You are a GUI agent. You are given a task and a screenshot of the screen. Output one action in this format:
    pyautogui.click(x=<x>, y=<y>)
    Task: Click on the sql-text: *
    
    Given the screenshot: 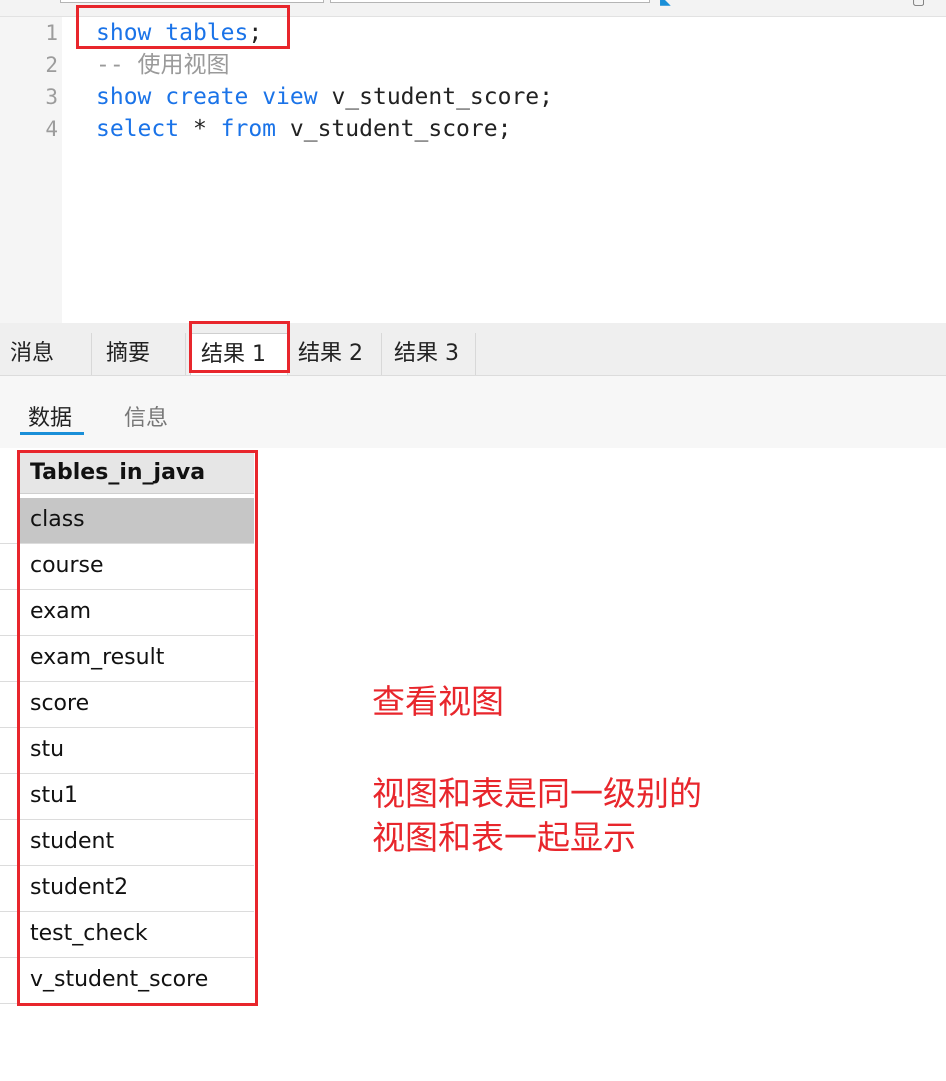 What is the action you would take?
    pyautogui.click(x=200, y=129)
    